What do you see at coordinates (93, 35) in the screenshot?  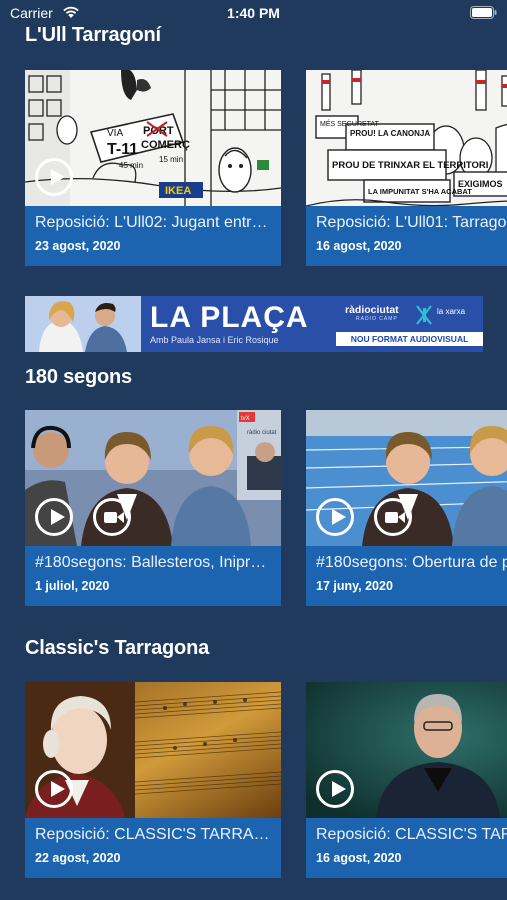 I see `section-title-lull-tarragoni: L'Ull Tarragoní` at bounding box center [93, 35].